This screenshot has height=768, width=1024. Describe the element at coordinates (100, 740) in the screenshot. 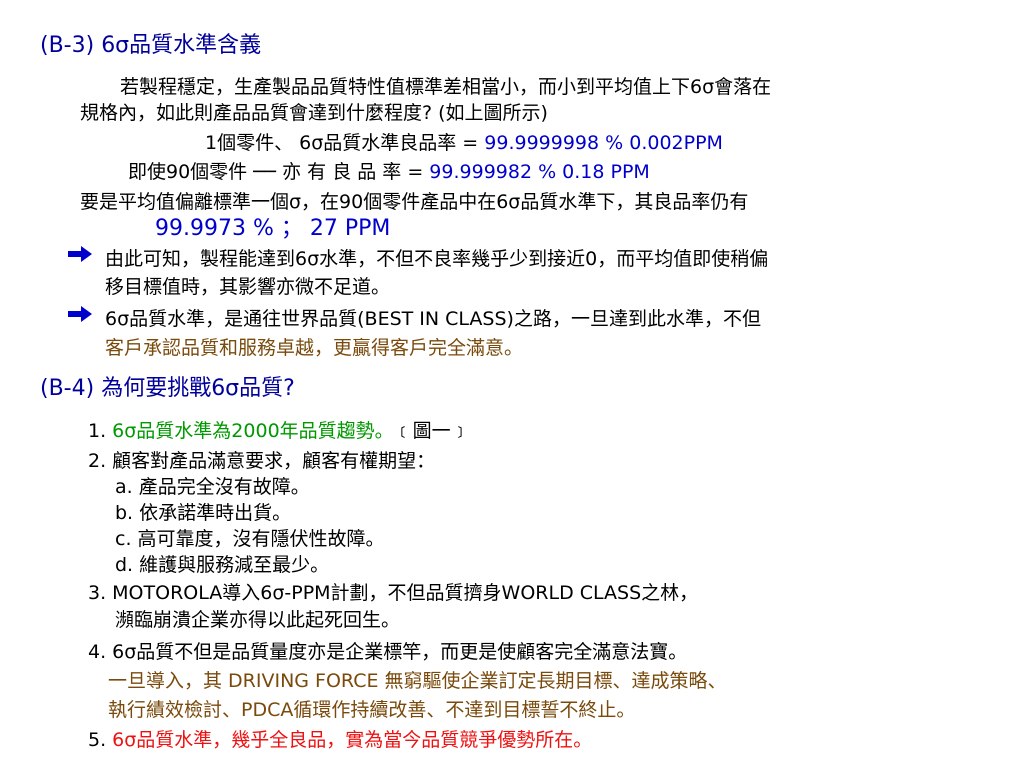

I see `b4-item-5-number: 5.` at that location.